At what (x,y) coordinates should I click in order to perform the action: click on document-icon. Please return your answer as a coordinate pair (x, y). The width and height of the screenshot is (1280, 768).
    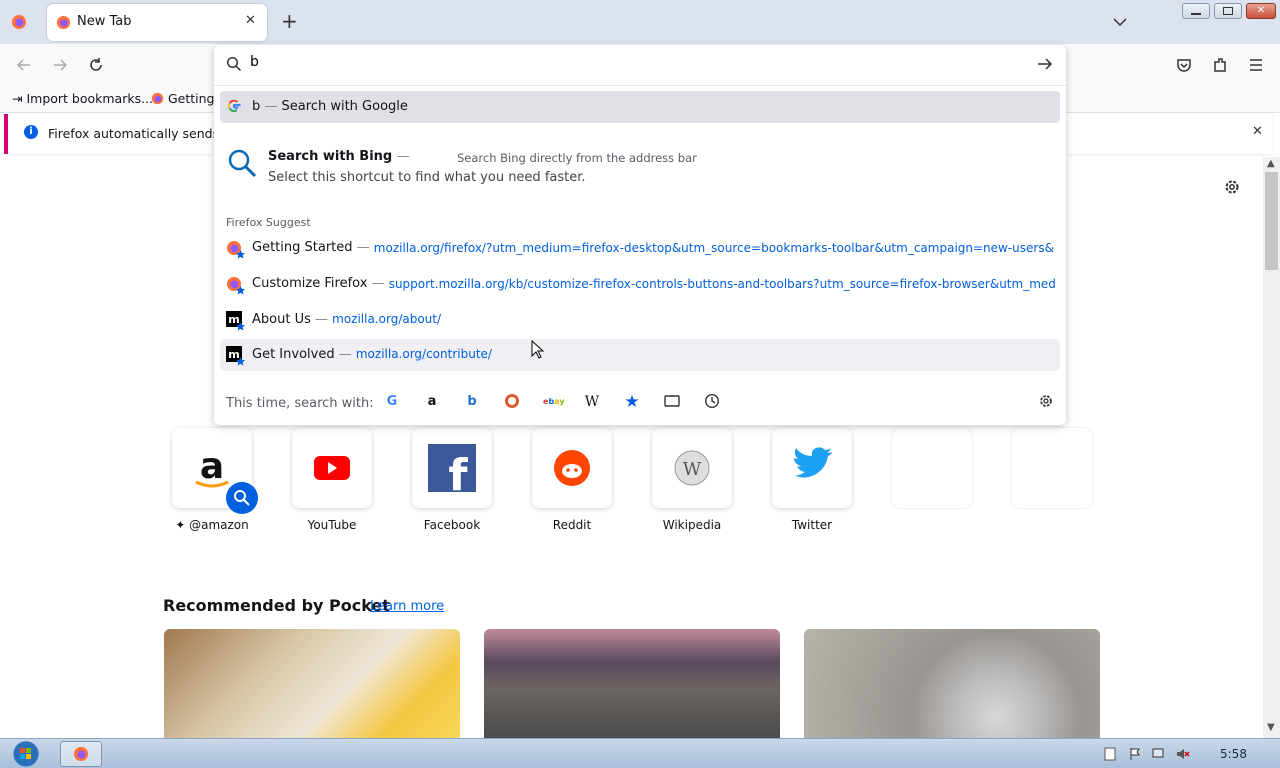
    Looking at the image, I should click on (1110, 754).